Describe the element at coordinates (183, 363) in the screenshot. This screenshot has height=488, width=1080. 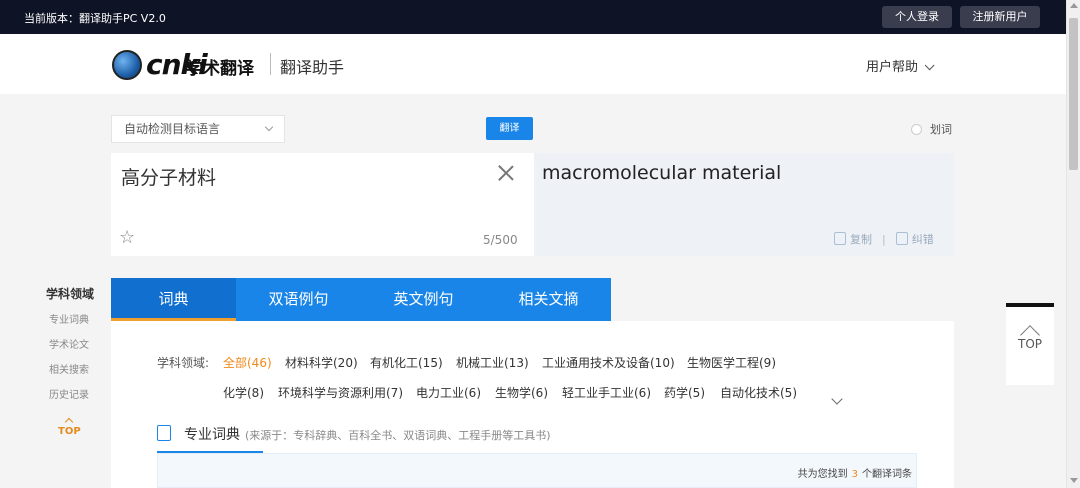
I see `fields-label: 学科领域:` at that location.